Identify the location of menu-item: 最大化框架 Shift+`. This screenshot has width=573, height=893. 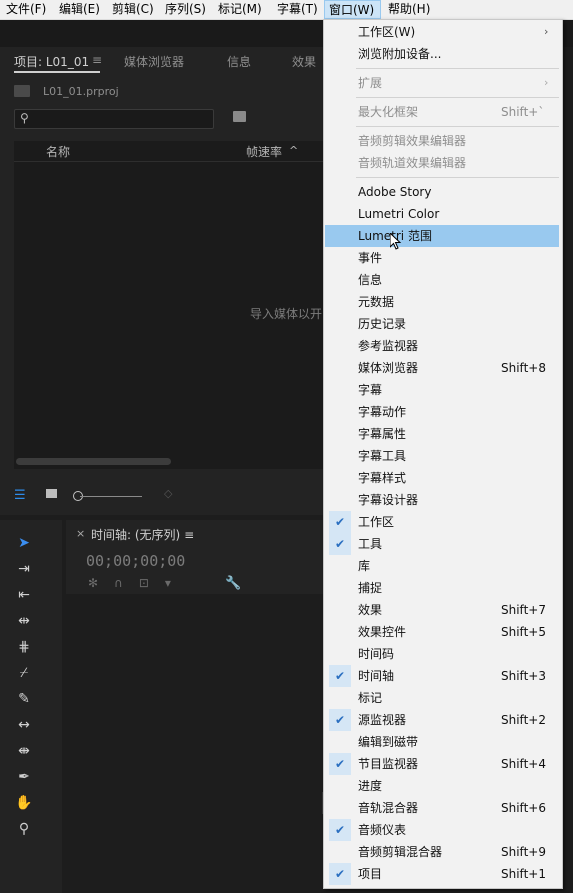
(442, 112).